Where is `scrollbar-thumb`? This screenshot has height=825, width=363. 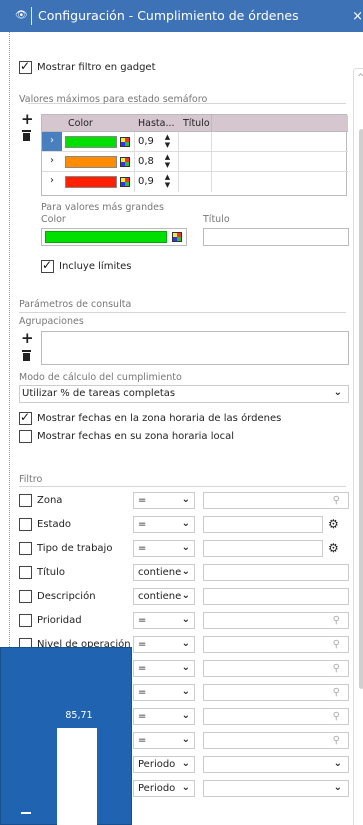
scrollbar-thumb is located at coordinates (361, 409).